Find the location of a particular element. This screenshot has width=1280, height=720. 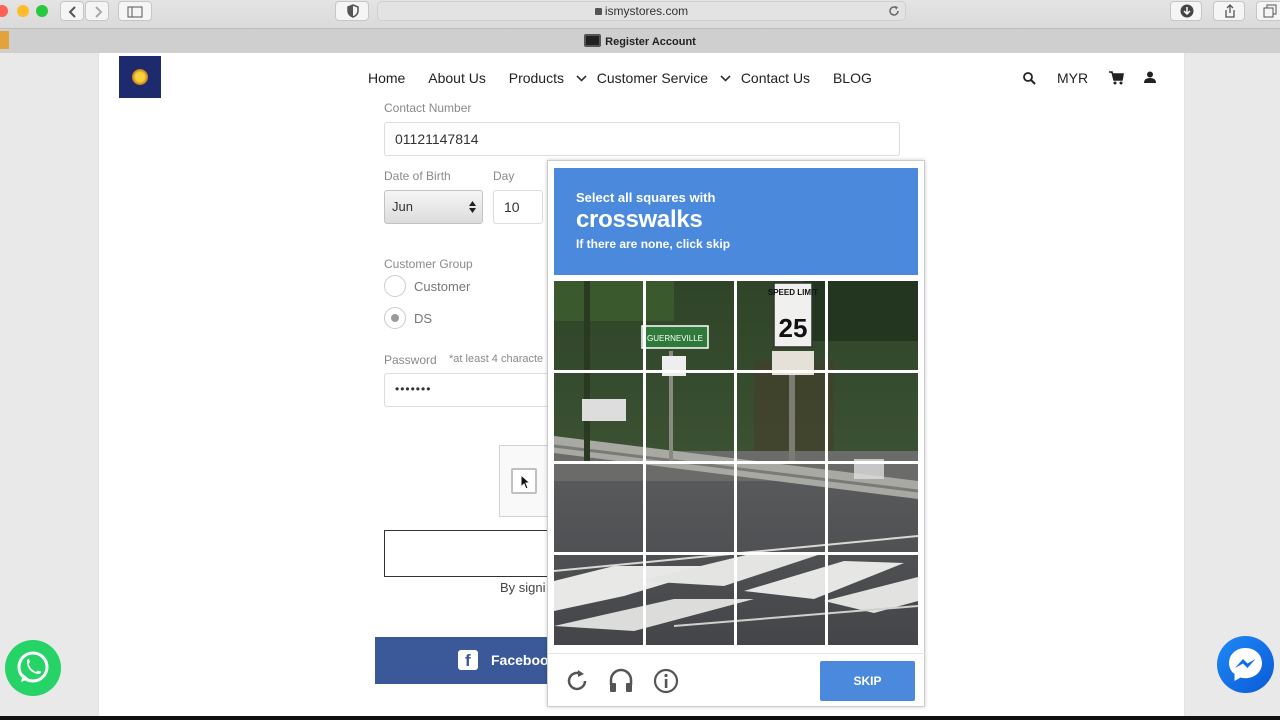

forward-button is located at coordinates (97, 11).